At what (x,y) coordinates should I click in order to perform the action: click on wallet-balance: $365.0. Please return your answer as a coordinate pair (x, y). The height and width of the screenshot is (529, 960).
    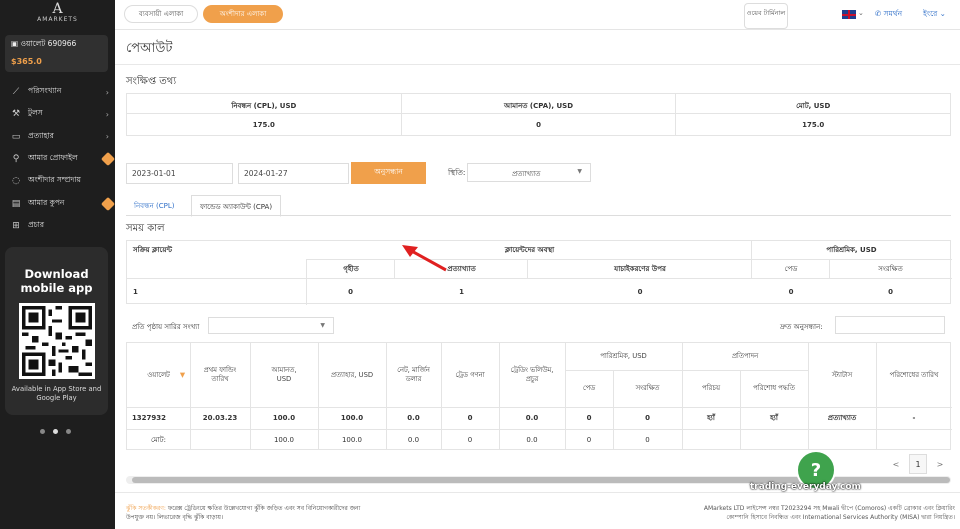
    Looking at the image, I should click on (26, 61).